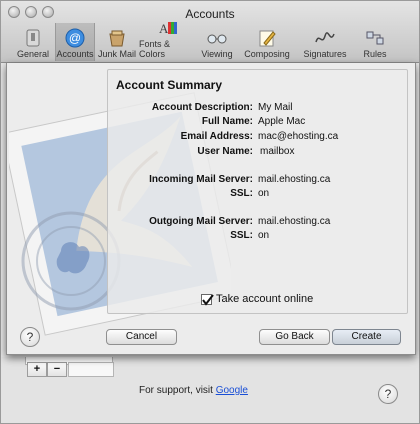 The image size is (420, 424). Describe the element at coordinates (210, 14) in the screenshot. I see `window-title: Accounts` at that location.